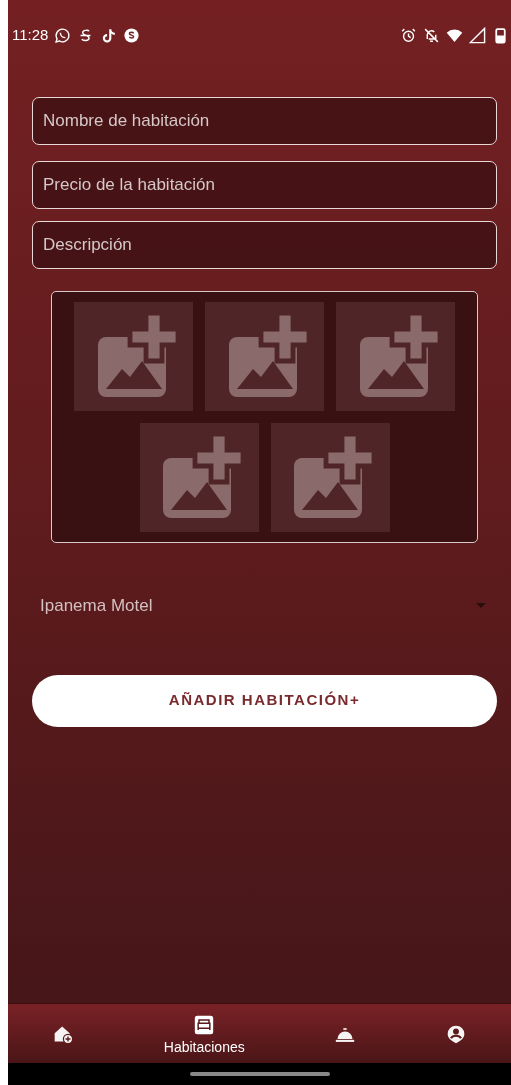  What do you see at coordinates (109, 35) in the screenshot?
I see `music-note-icon` at bounding box center [109, 35].